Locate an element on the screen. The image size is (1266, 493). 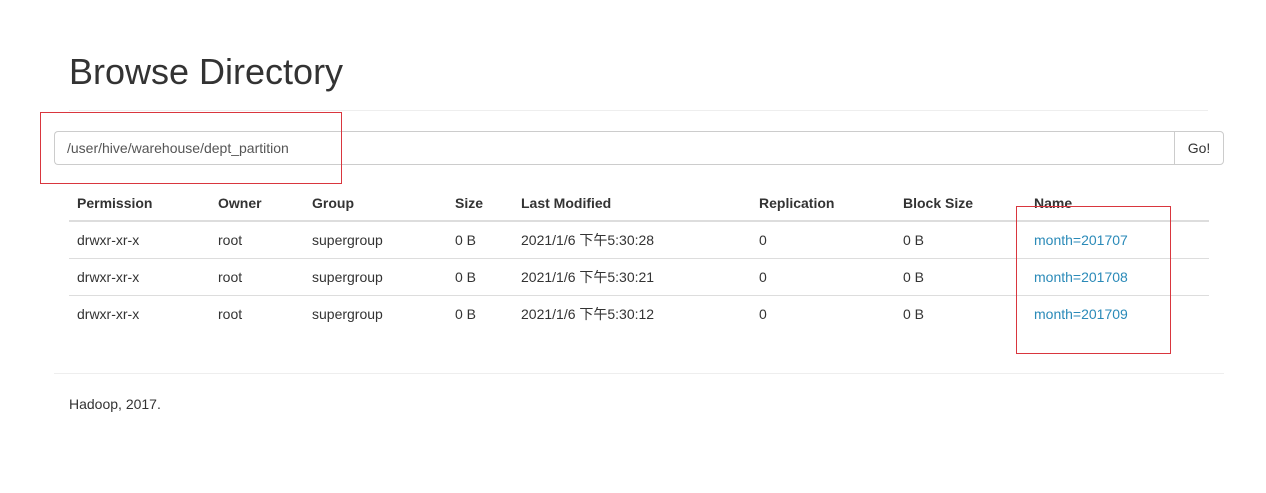
directory-path-input is located at coordinates (614, 148).